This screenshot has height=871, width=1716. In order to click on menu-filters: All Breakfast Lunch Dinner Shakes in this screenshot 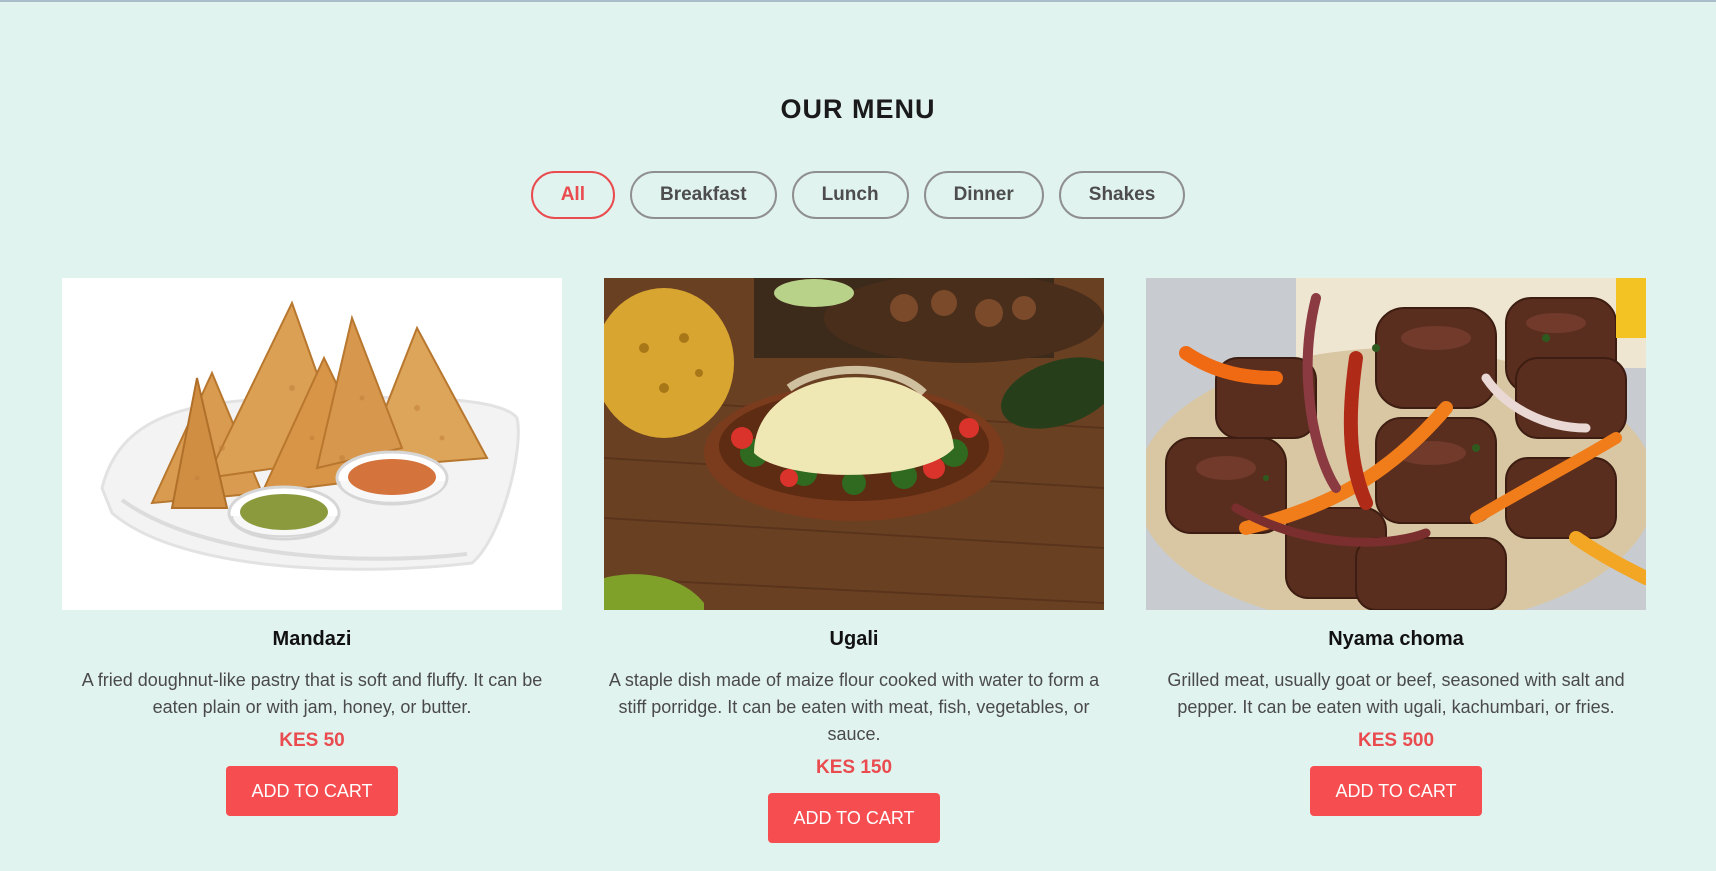, I will do `click(858, 195)`.